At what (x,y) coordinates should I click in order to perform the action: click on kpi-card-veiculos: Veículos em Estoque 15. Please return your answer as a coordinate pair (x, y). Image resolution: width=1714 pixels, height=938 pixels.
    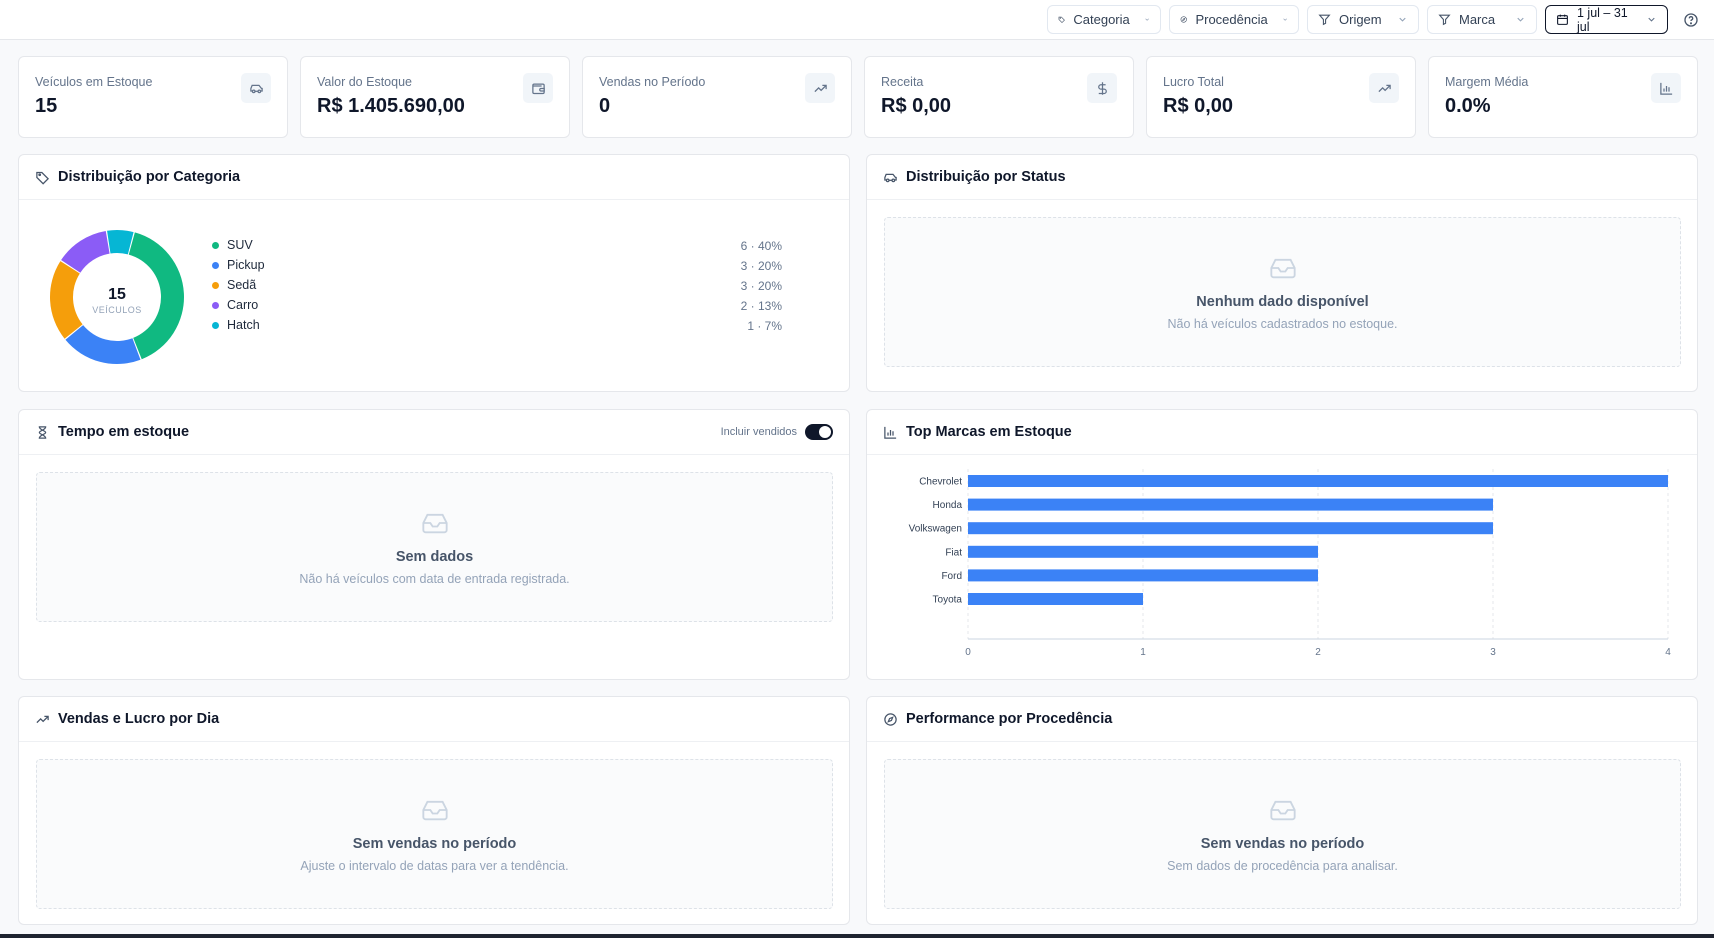
    Looking at the image, I should click on (153, 97).